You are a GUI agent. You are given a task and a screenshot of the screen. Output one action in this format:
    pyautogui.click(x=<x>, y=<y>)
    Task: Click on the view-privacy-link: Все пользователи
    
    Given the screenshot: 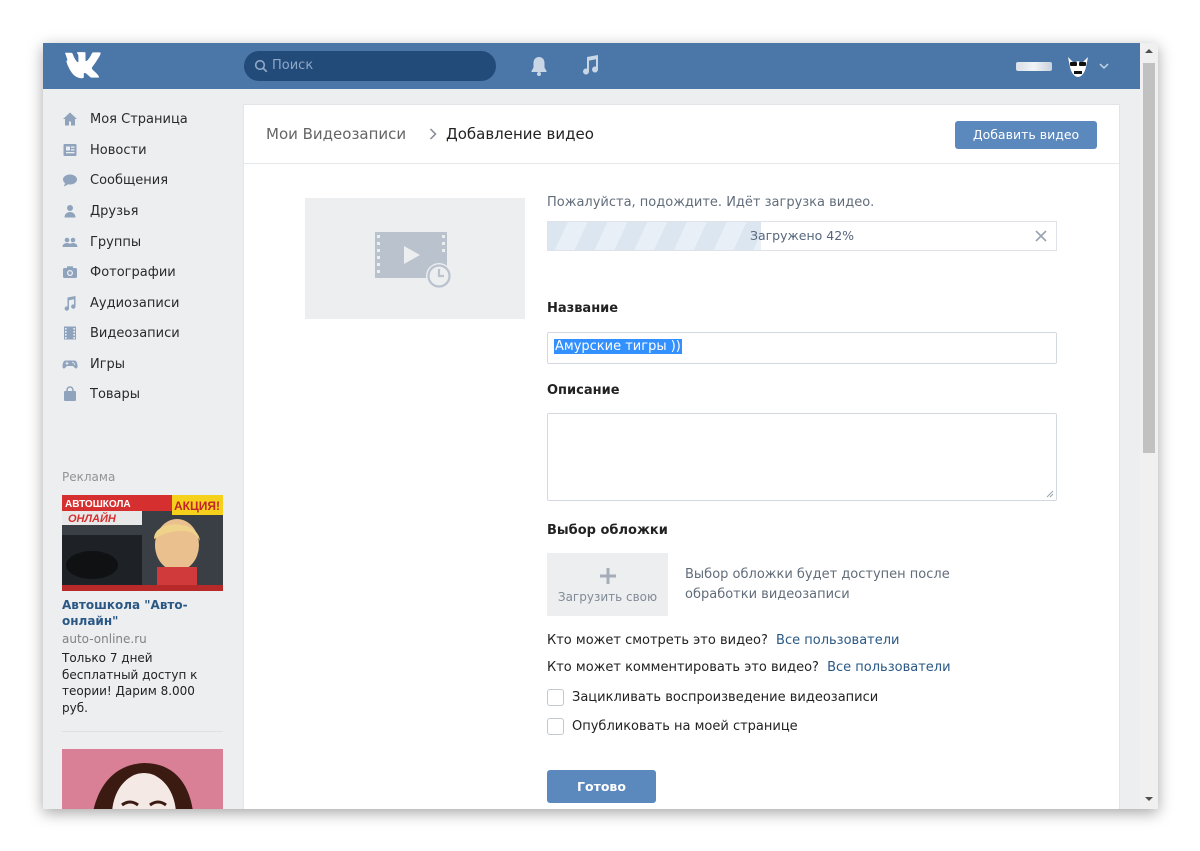 What is the action you would take?
    pyautogui.click(x=837, y=640)
    